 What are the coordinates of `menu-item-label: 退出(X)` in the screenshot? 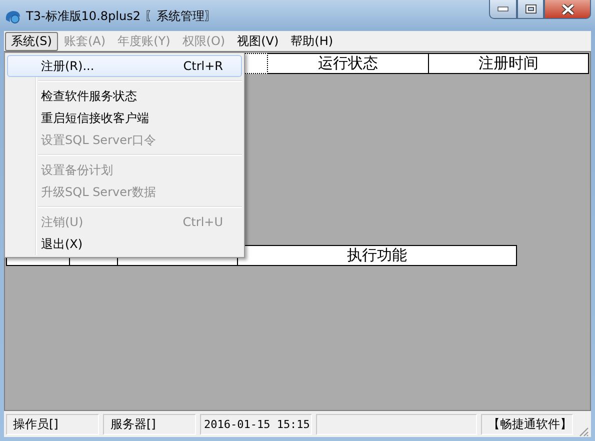 It's located at (62, 244).